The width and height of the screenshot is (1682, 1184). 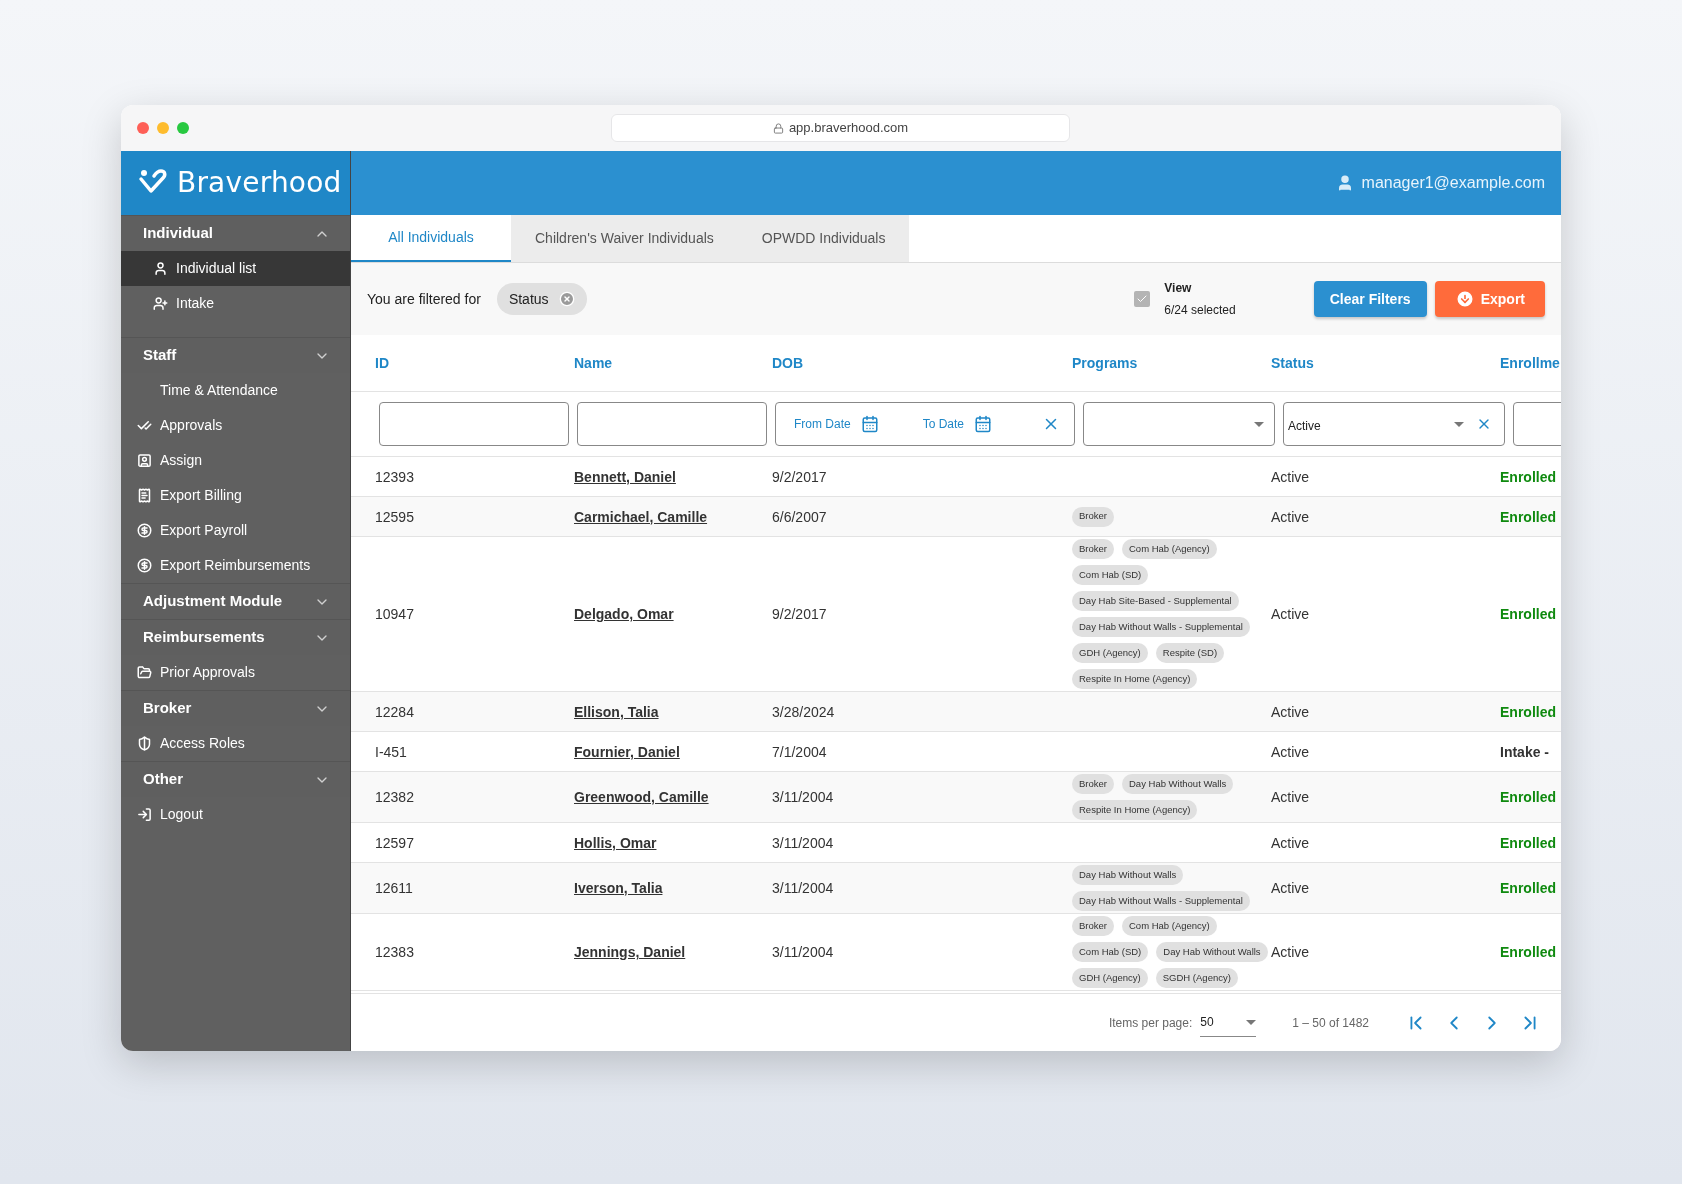 What do you see at coordinates (235, 743) in the screenshot?
I see `sidebar-item: Access Roles` at bounding box center [235, 743].